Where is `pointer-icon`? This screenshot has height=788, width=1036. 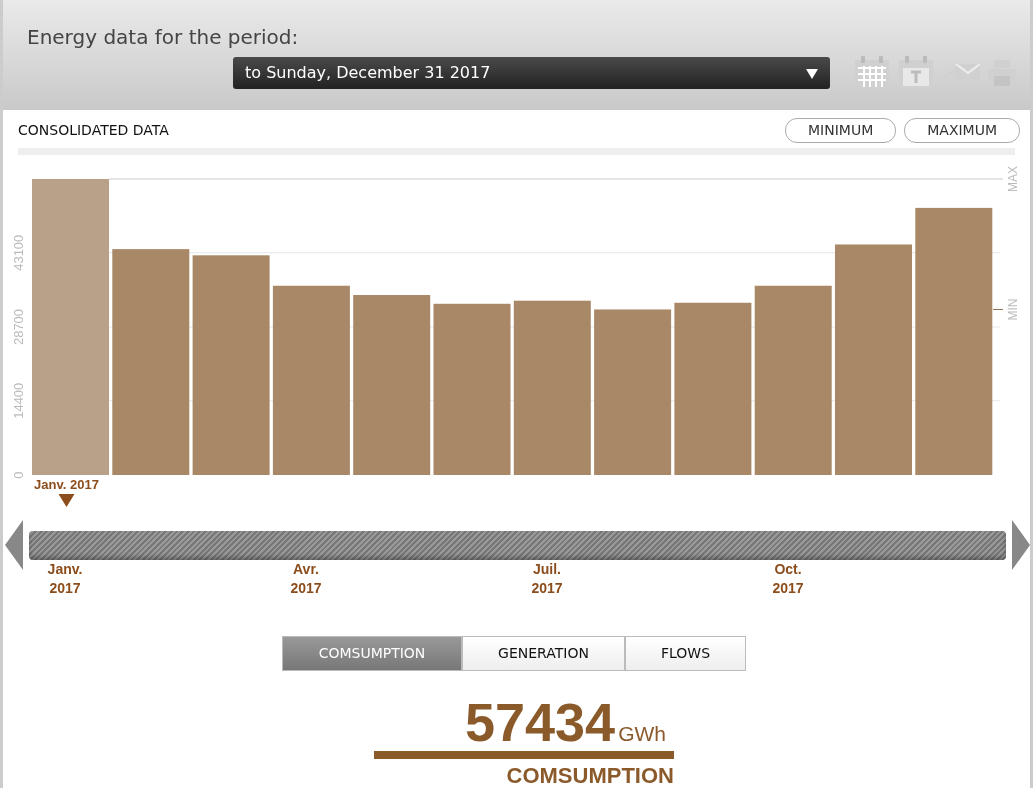 pointer-icon is located at coordinates (66, 500).